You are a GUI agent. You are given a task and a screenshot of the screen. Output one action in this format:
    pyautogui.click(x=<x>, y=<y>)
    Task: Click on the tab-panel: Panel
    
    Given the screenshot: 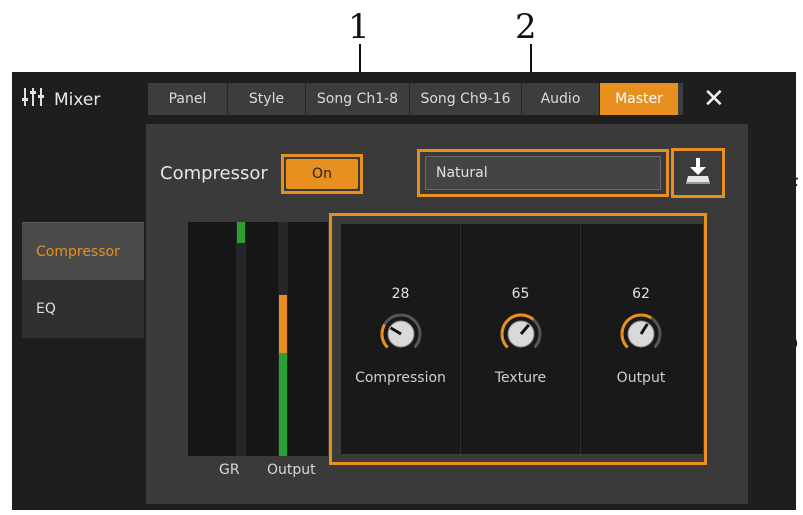 What is the action you would take?
    pyautogui.click(x=188, y=99)
    